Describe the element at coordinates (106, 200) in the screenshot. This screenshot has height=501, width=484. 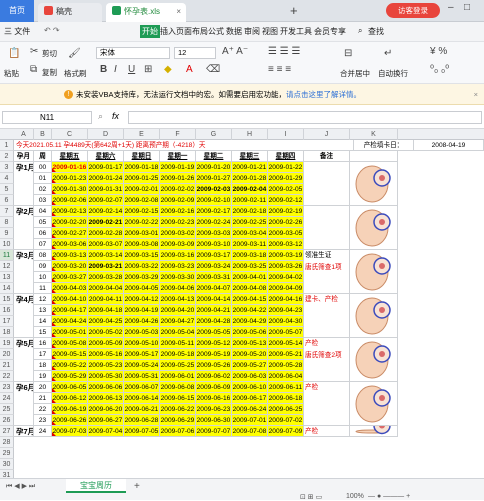
I see `date-cell: 2009-02-07` at that location.